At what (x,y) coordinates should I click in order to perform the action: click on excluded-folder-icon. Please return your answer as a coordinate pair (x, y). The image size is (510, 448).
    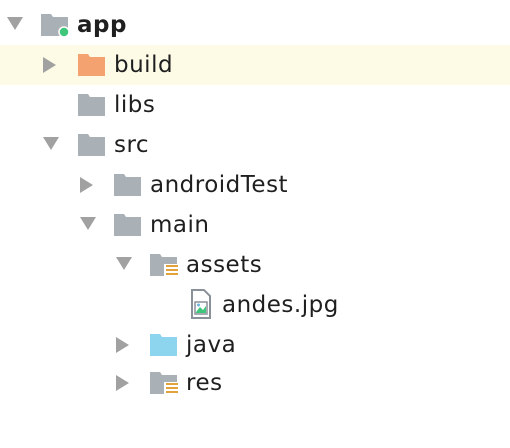
    Looking at the image, I should click on (92, 65).